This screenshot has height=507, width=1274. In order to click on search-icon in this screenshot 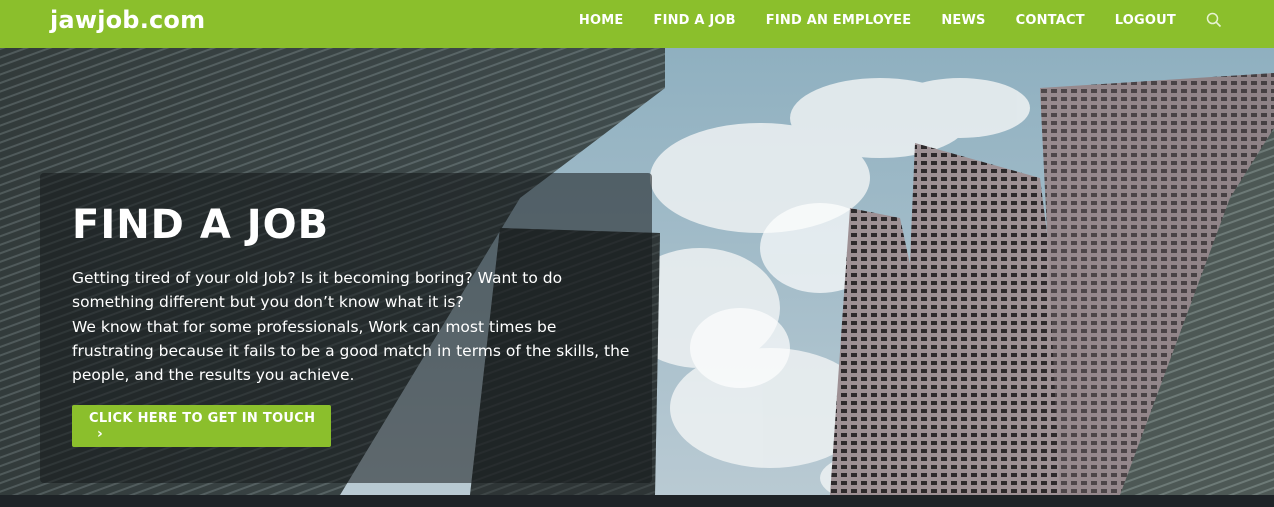, I will do `click(1214, 20)`.